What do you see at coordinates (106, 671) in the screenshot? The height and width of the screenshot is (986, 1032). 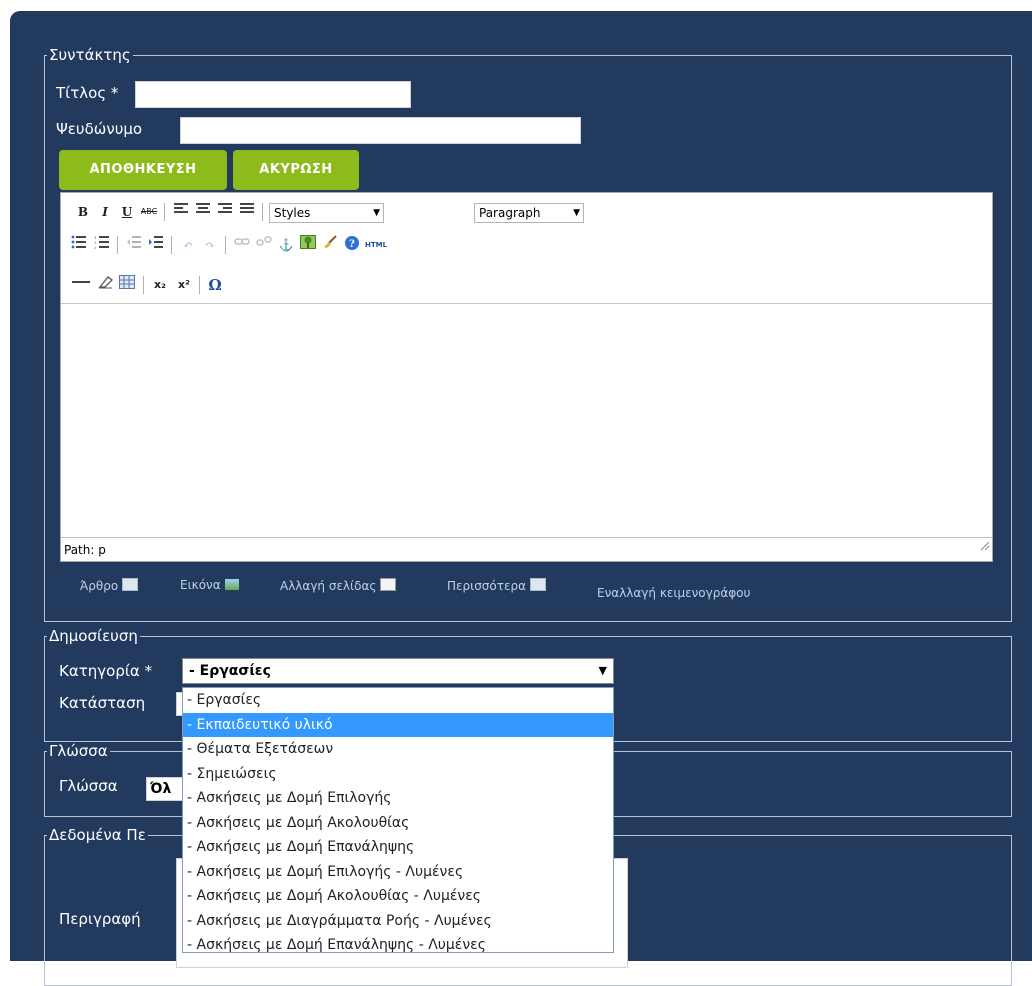 I see `category-label: Κατηγορία *` at bounding box center [106, 671].